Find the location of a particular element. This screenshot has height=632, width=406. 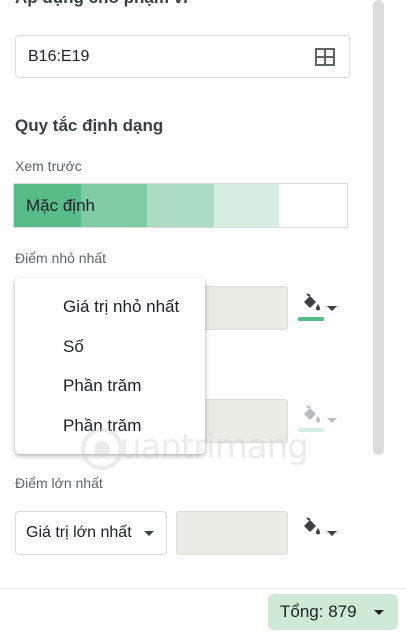

min-color-bar is located at coordinates (311, 319).